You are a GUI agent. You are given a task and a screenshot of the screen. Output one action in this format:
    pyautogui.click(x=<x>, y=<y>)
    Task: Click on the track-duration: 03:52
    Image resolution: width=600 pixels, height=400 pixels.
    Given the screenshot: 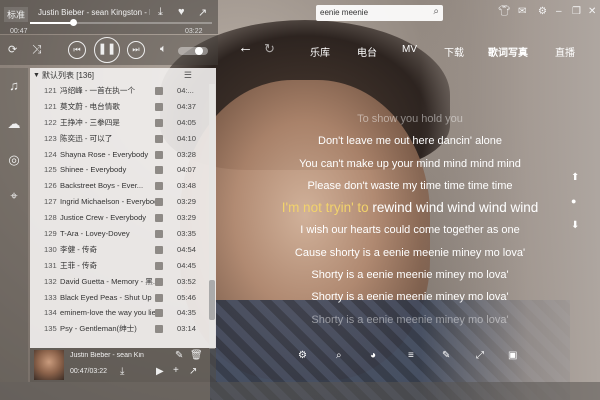 What is the action you would take?
    pyautogui.click(x=187, y=281)
    